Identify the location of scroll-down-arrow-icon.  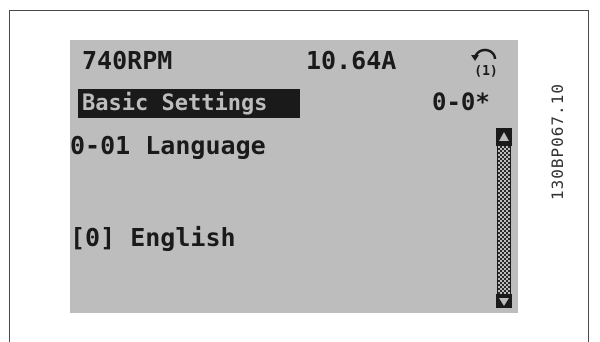
(504, 301).